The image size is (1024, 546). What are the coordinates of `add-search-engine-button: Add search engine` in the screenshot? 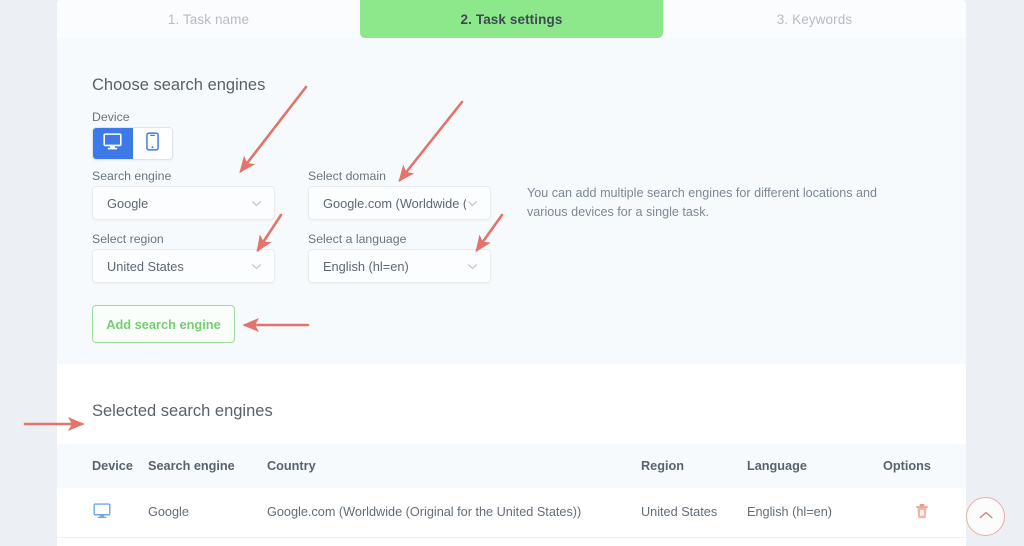 It's located at (163, 324).